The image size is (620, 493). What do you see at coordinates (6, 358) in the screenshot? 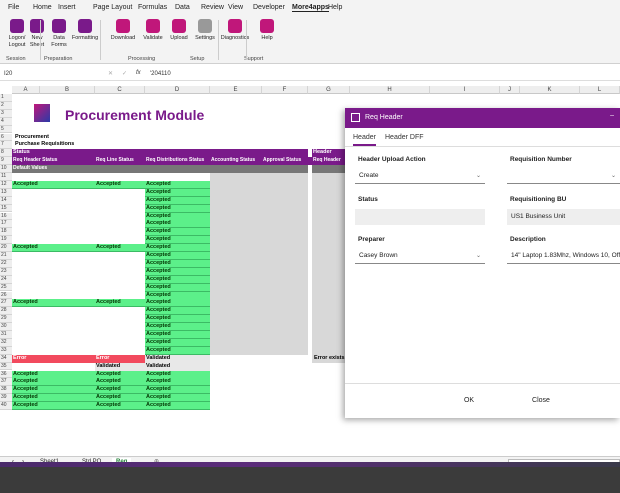
I see `row-header: 34` at bounding box center [6, 358].